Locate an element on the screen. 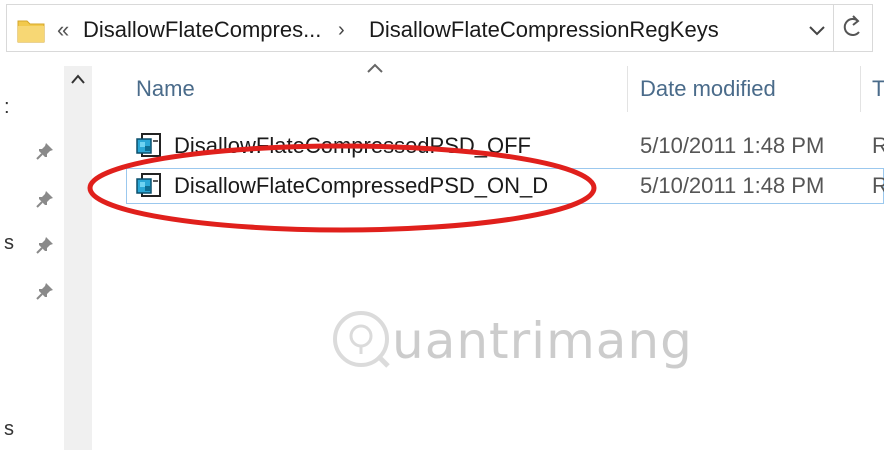 The width and height of the screenshot is (884, 450). watermark-logo-icon is located at coordinates (361, 339).